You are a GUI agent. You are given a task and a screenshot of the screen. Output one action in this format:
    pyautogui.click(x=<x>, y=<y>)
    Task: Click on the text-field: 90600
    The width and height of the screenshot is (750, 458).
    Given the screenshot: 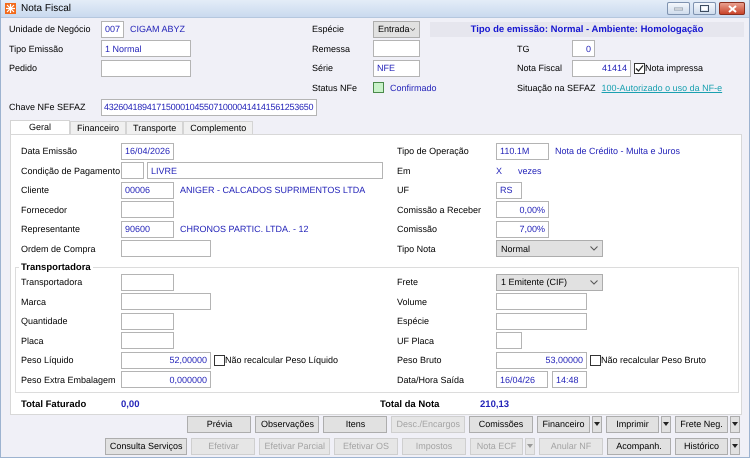 What is the action you would take?
    pyautogui.click(x=147, y=229)
    